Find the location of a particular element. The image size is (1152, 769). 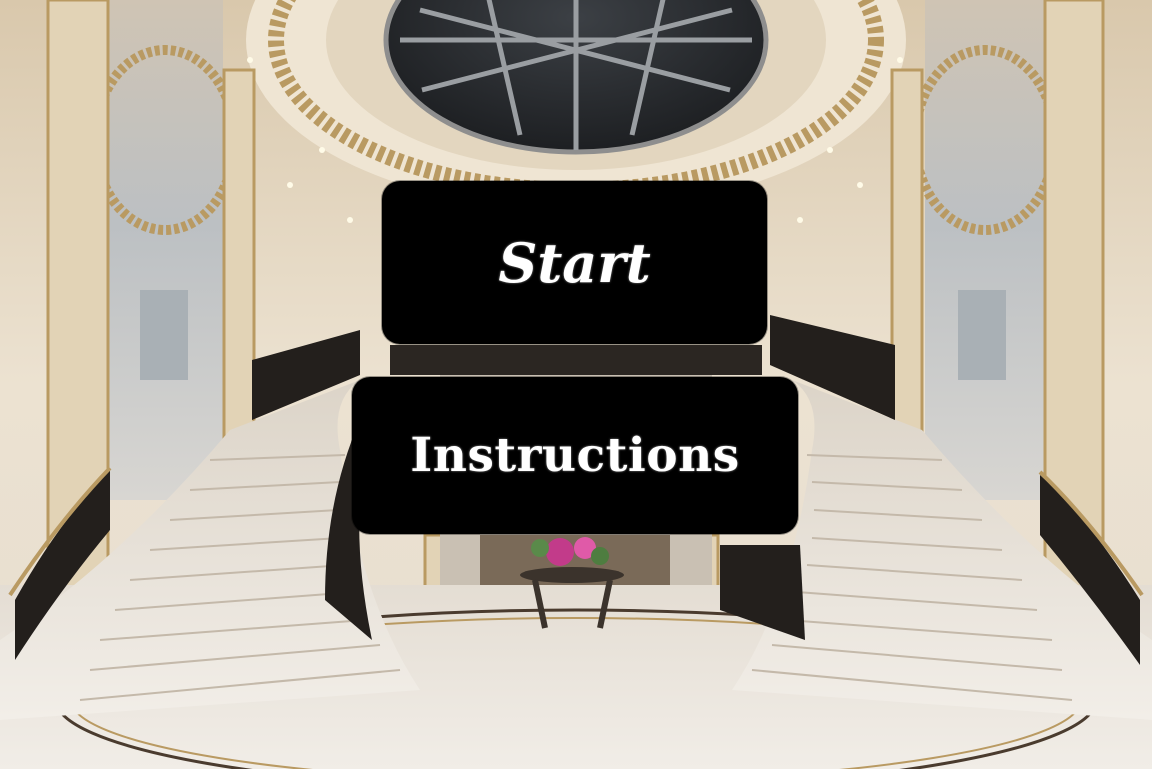

instructions-button-label: Instructions is located at coordinates (575, 455).